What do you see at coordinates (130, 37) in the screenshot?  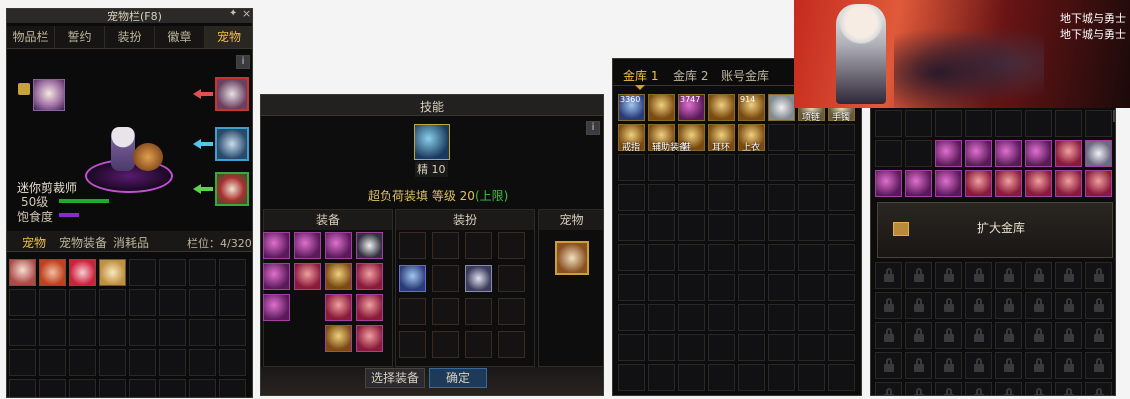 I see `tab-avatar: 装扮` at bounding box center [130, 37].